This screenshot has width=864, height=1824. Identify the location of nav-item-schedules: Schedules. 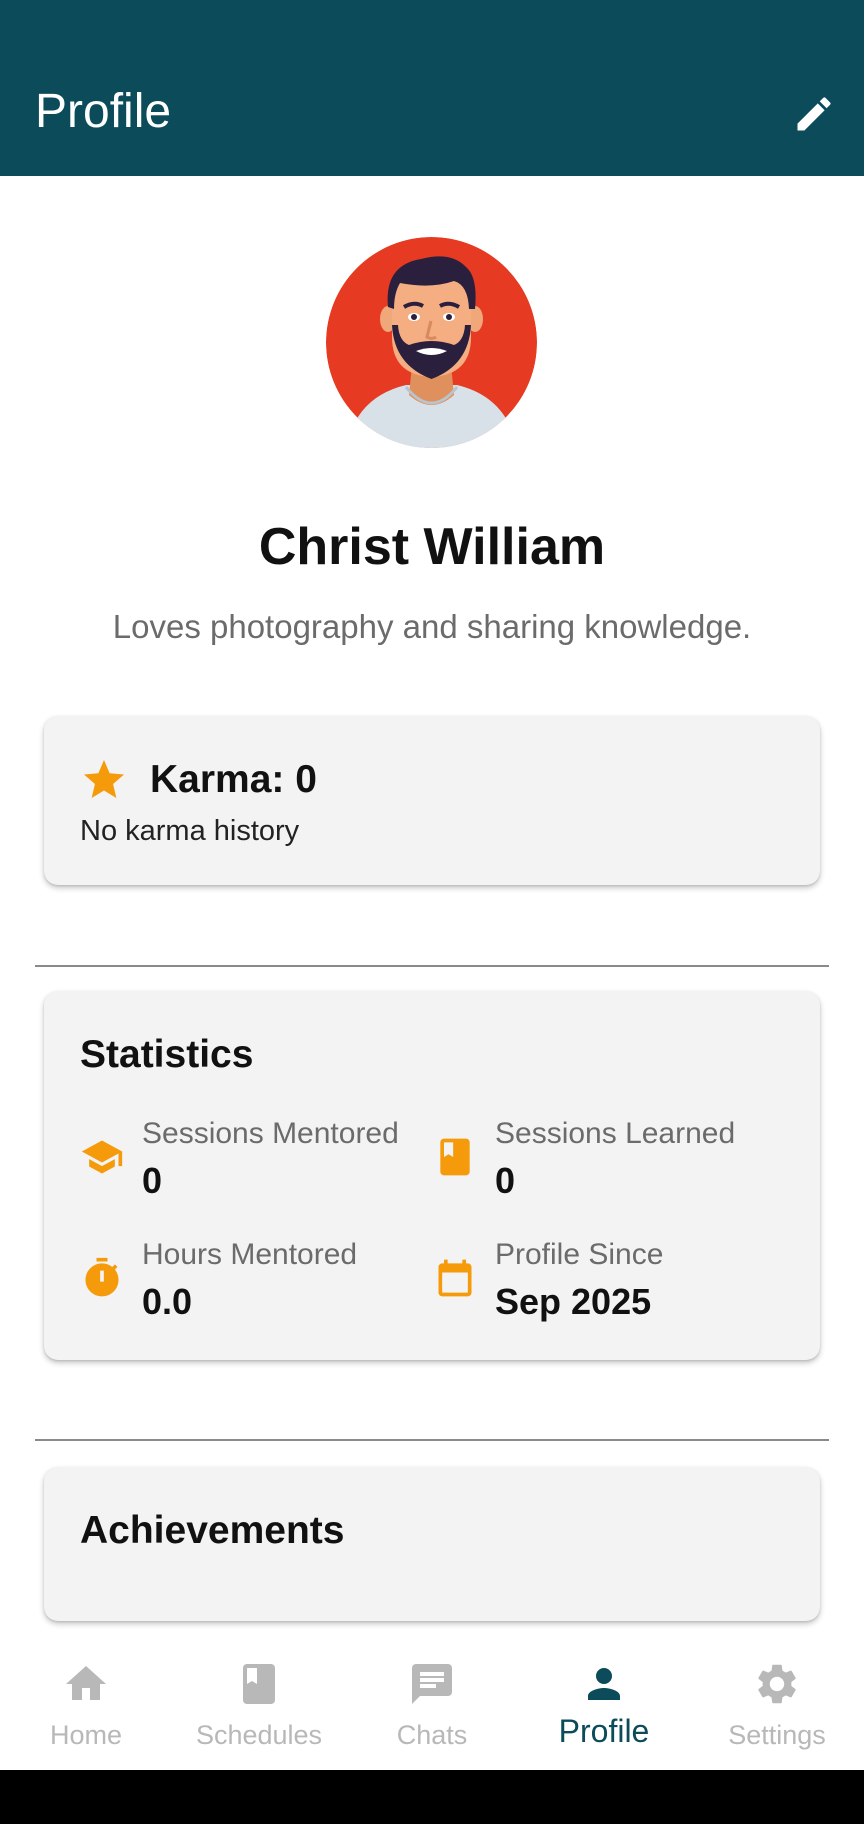
(259, 1705).